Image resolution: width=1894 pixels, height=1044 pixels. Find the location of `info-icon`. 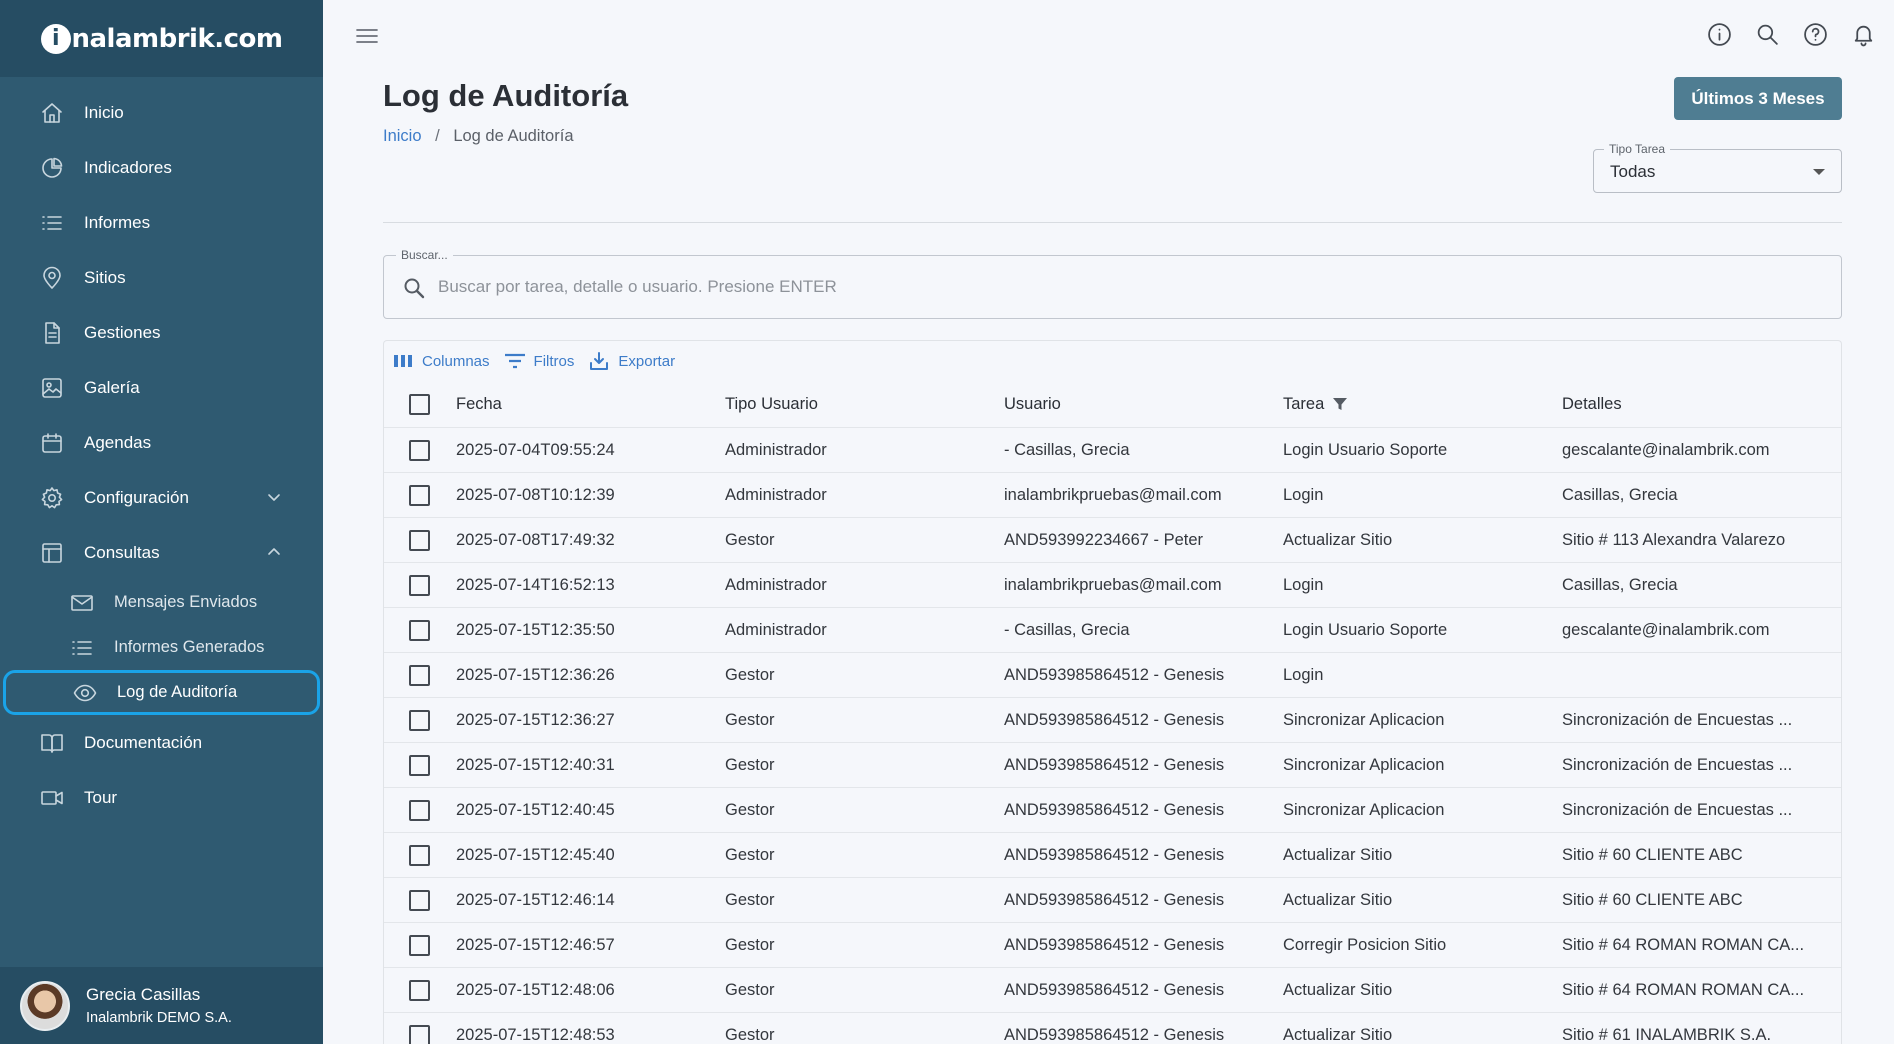

info-icon is located at coordinates (1719, 34).